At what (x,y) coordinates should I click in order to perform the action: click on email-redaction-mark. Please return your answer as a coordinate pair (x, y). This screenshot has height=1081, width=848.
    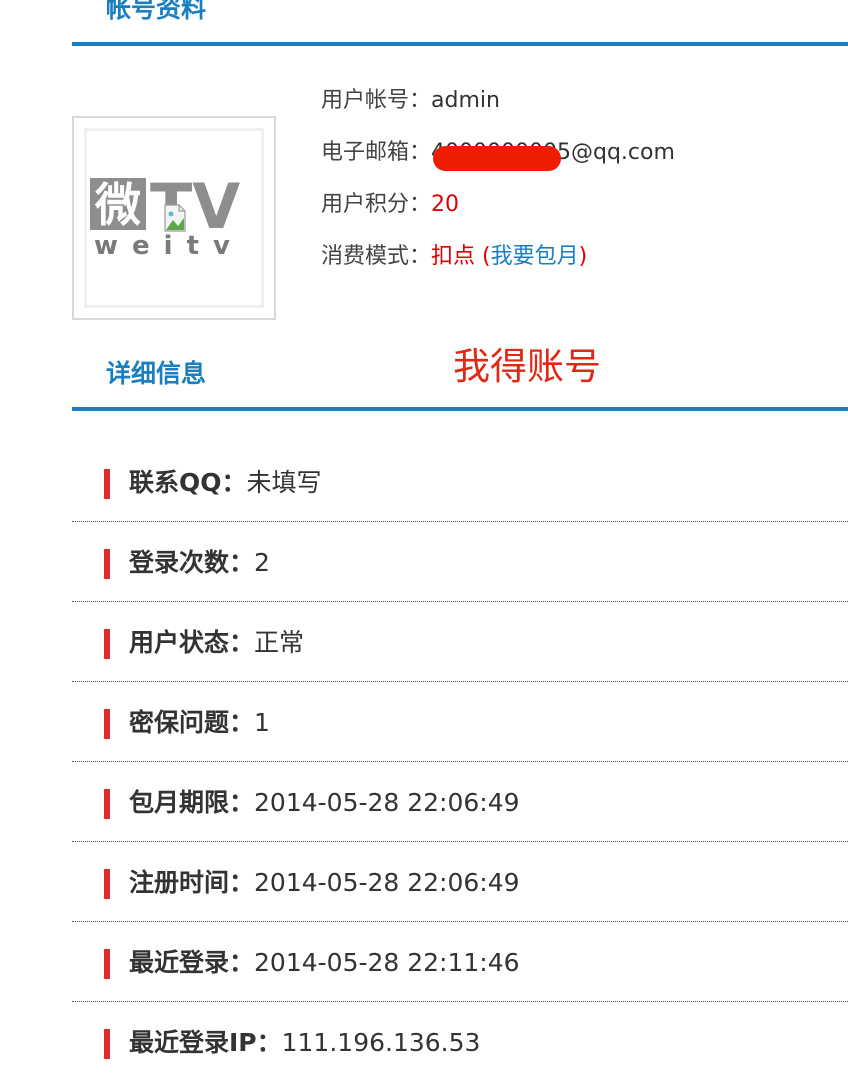
    Looking at the image, I should click on (497, 158).